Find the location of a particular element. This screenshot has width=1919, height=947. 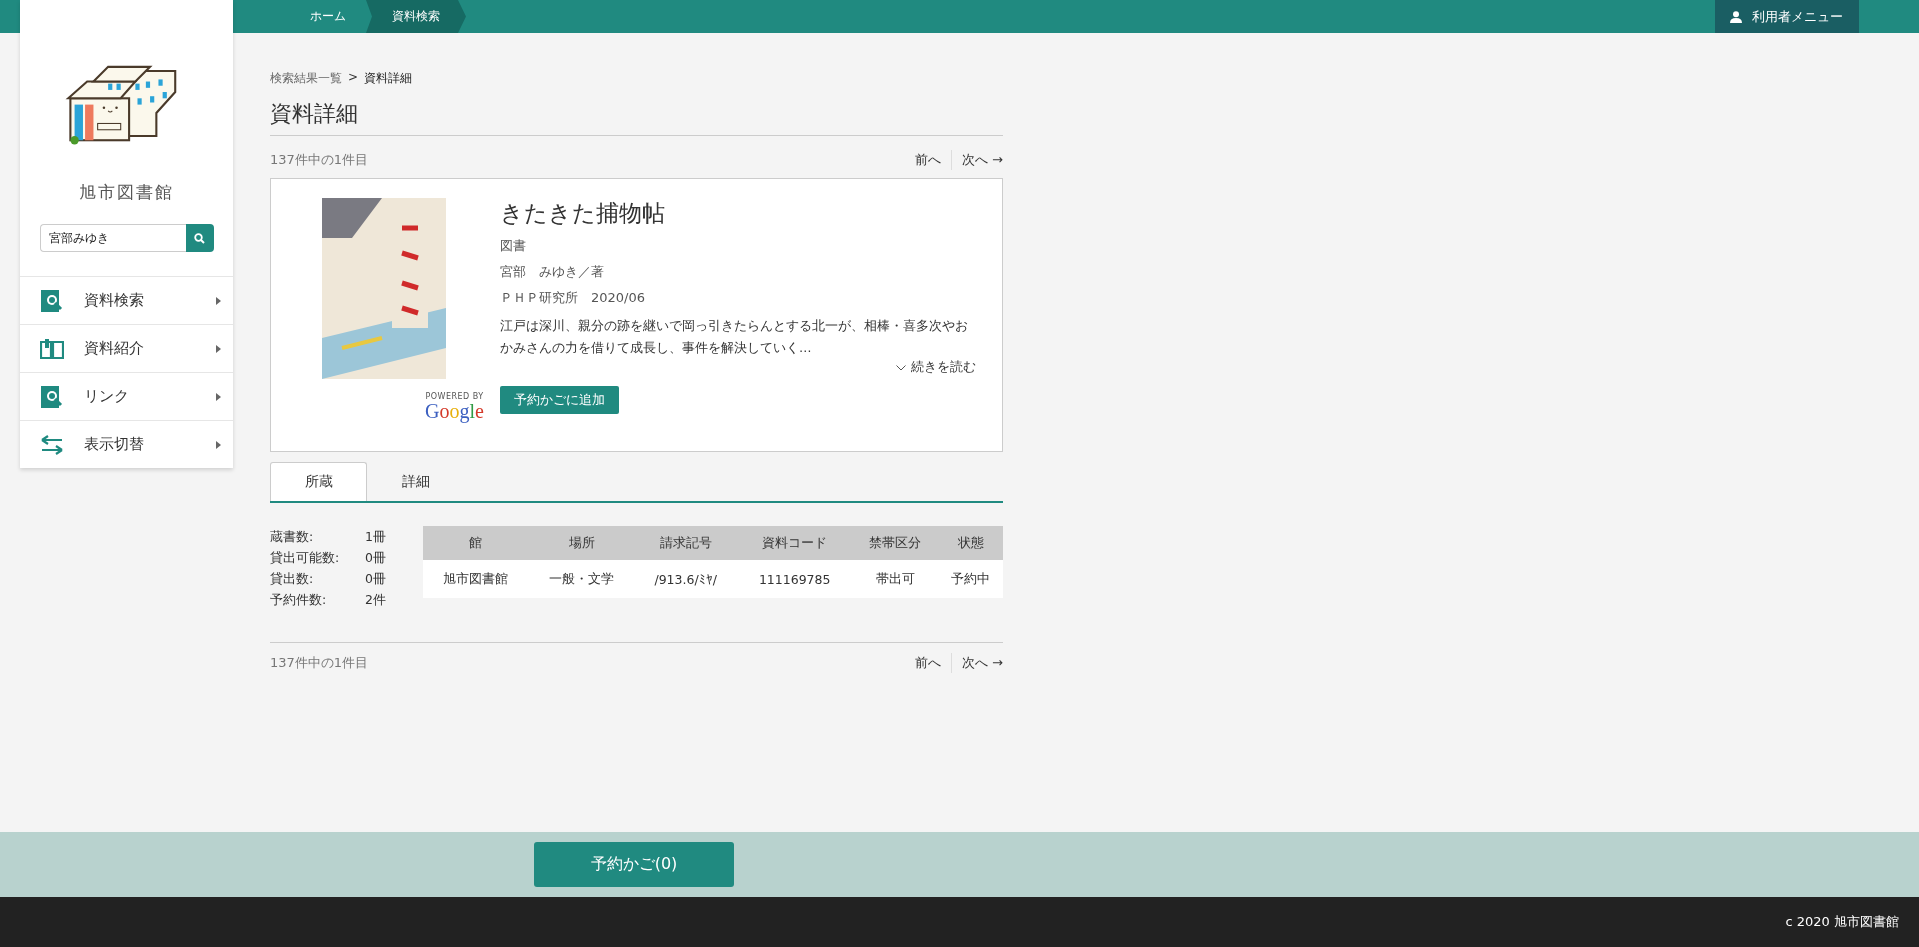

column-header: 館 is located at coordinates (476, 543).